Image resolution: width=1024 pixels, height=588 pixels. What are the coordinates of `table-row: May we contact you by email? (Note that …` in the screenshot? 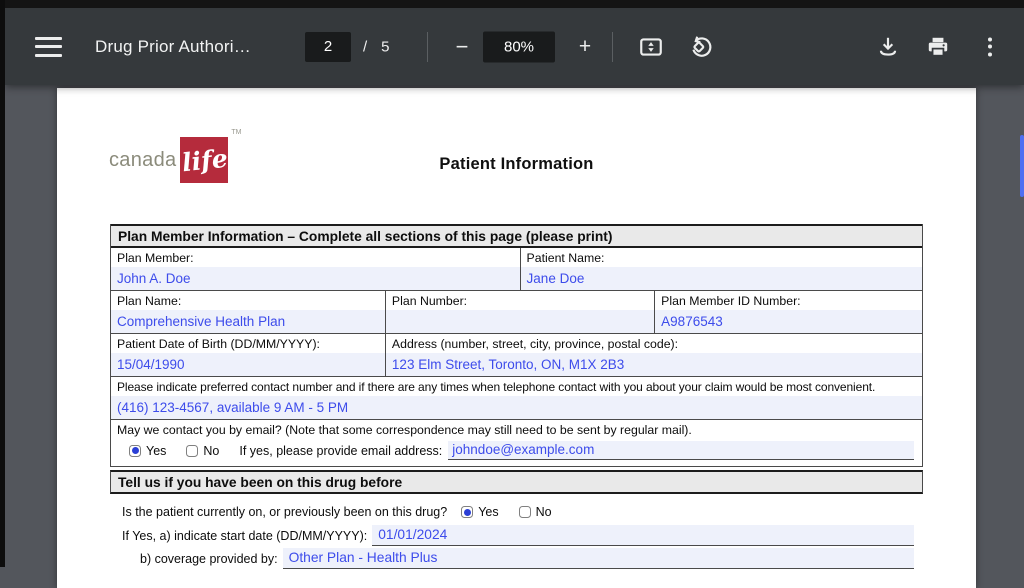 It's located at (516, 443).